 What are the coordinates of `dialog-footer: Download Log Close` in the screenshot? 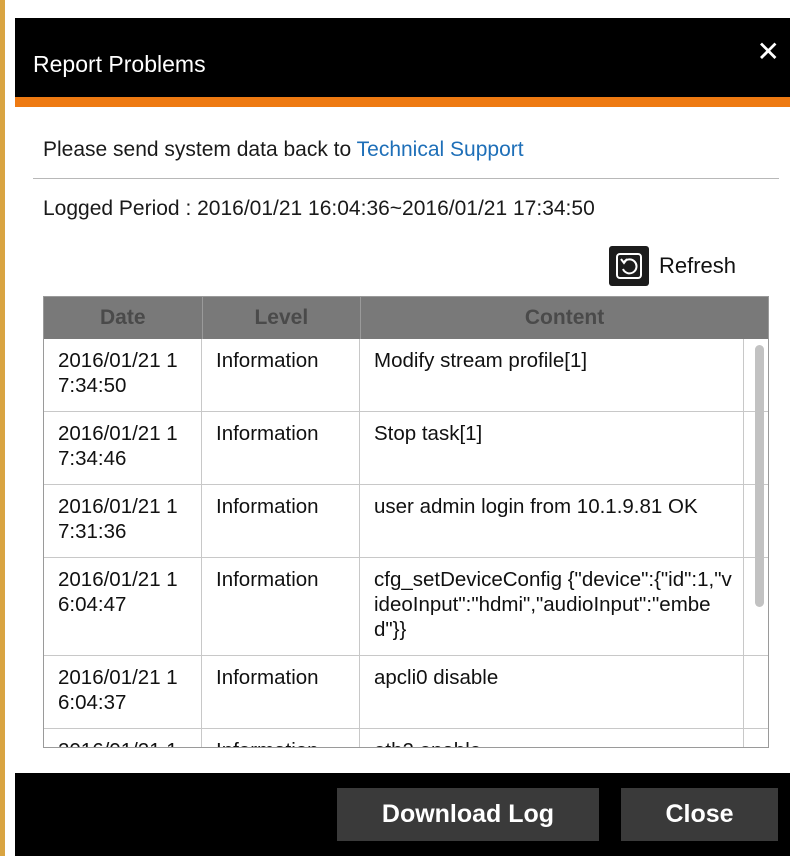 It's located at (402, 814).